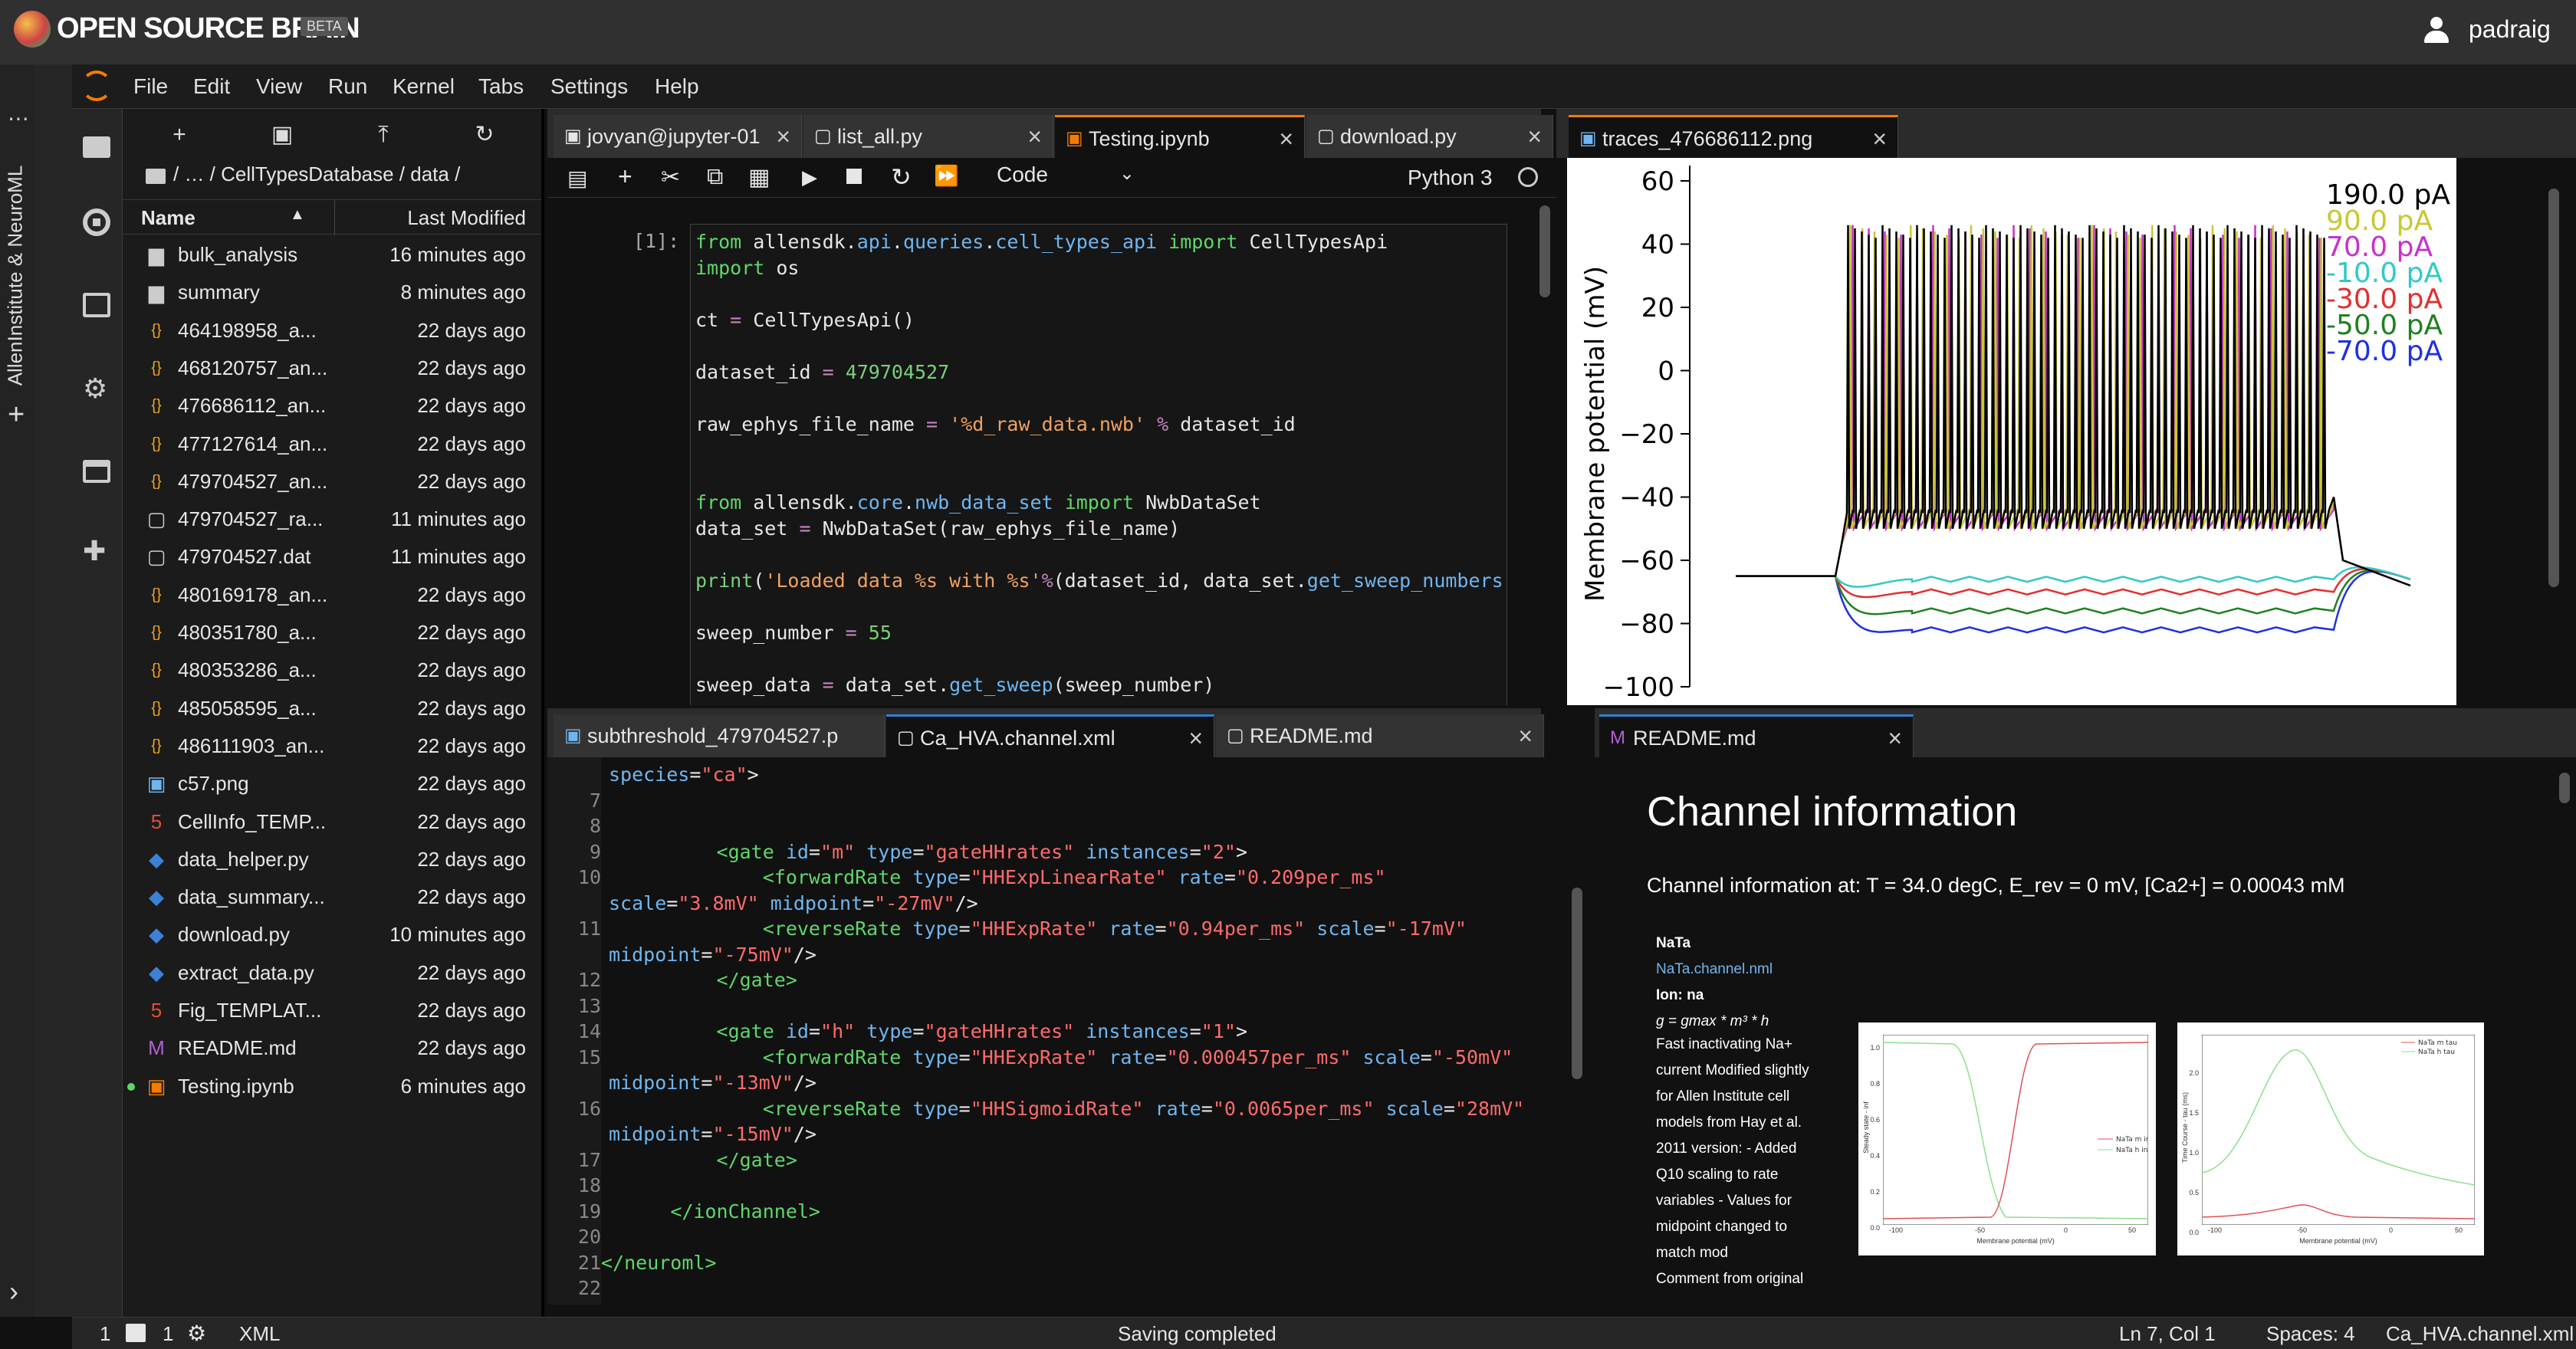 The width and height of the screenshot is (2576, 1349). What do you see at coordinates (260, 1333) in the screenshot?
I see `status-mode: XML` at bounding box center [260, 1333].